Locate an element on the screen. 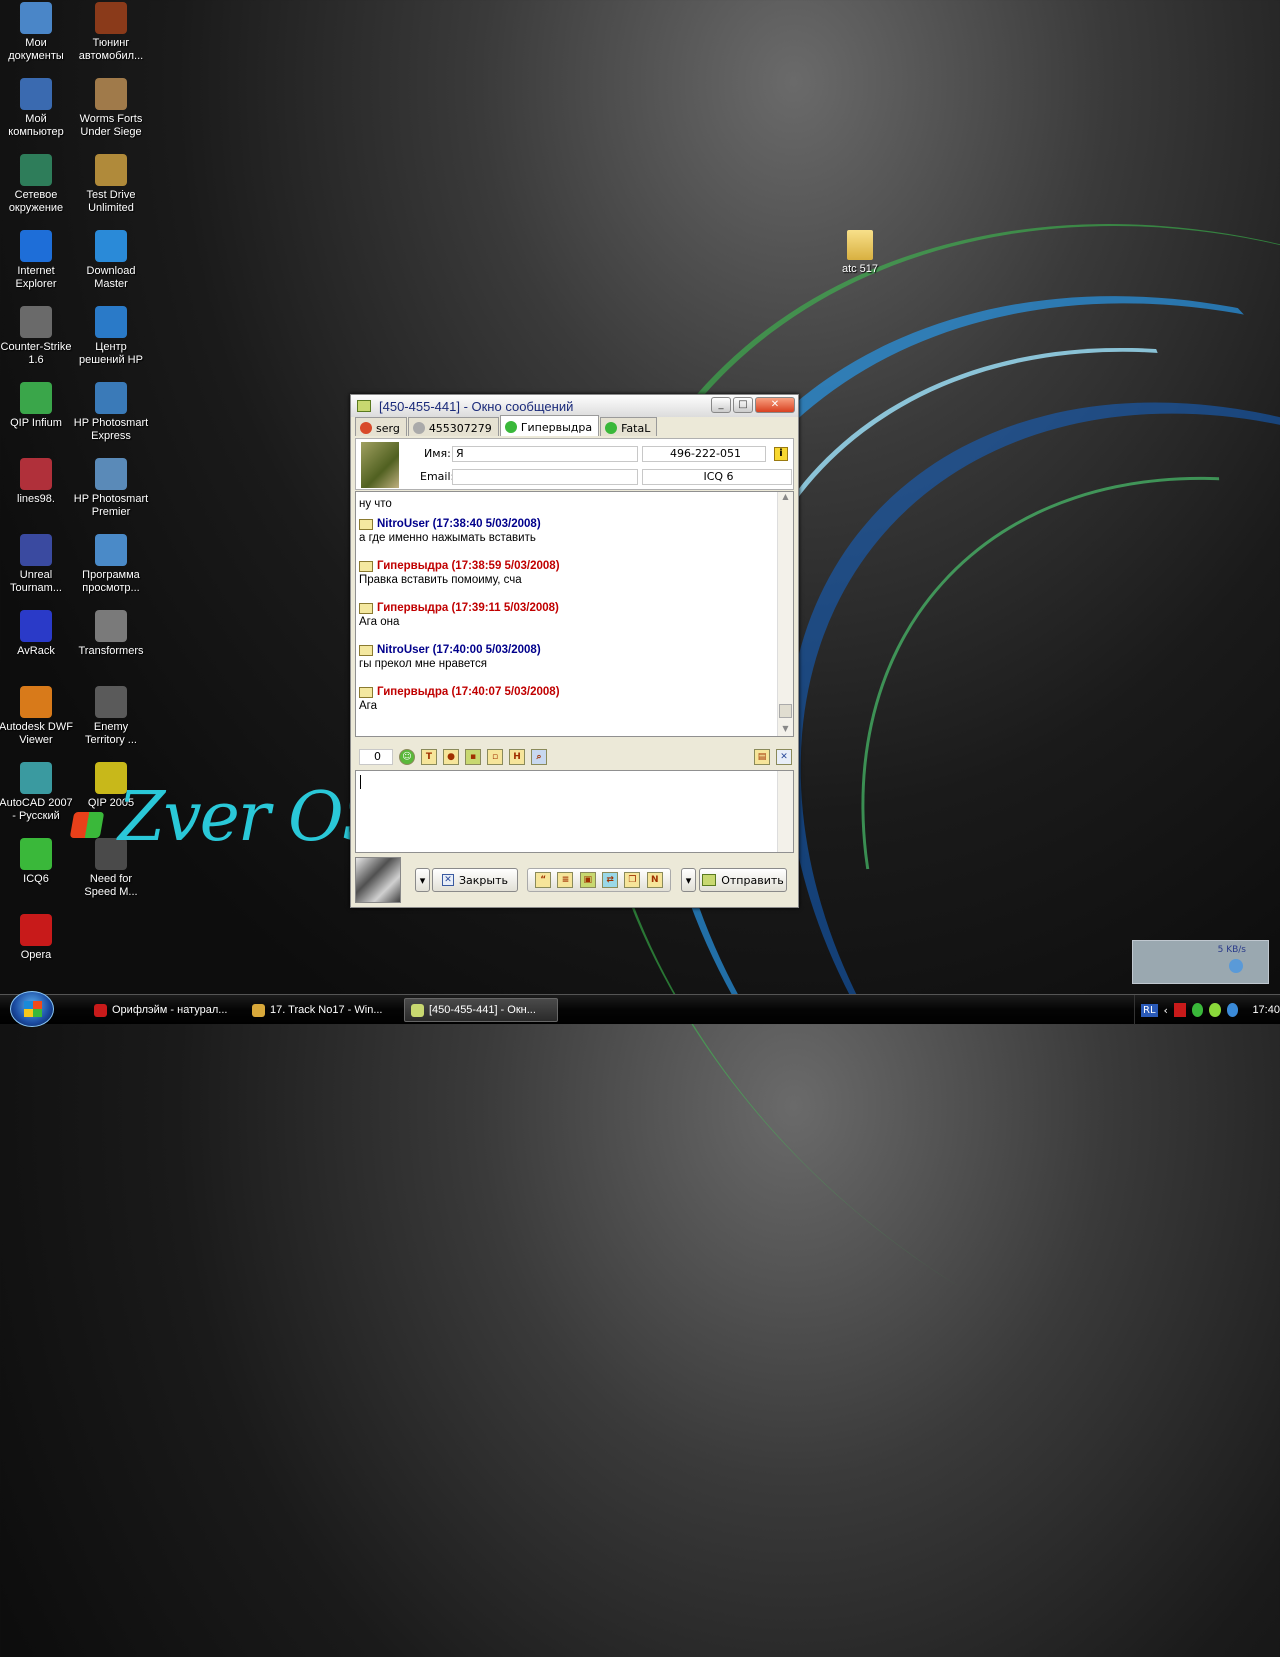  tray-expand-icon: ‹ is located at coordinates (1166, 1010).